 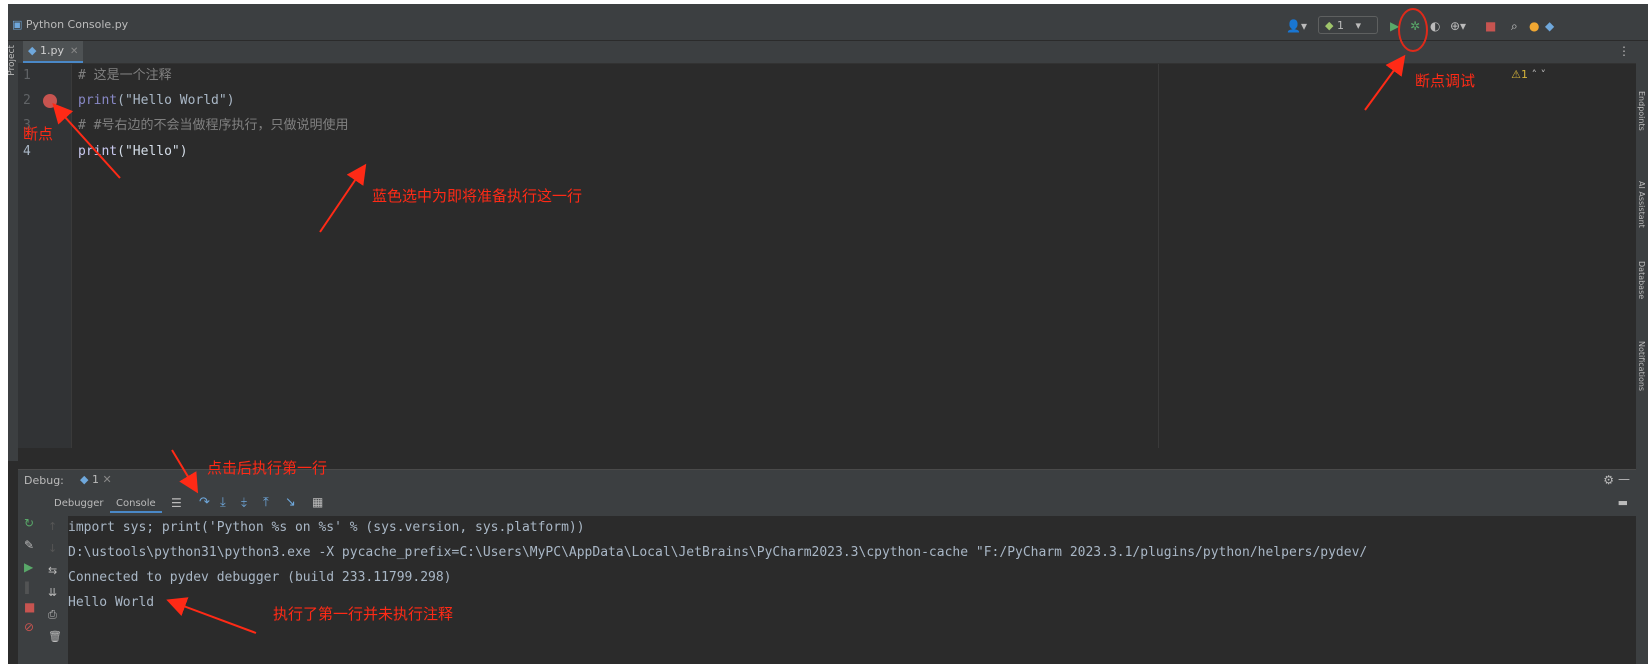 What do you see at coordinates (317, 502) in the screenshot?
I see `evaluate-icon: ▦` at bounding box center [317, 502].